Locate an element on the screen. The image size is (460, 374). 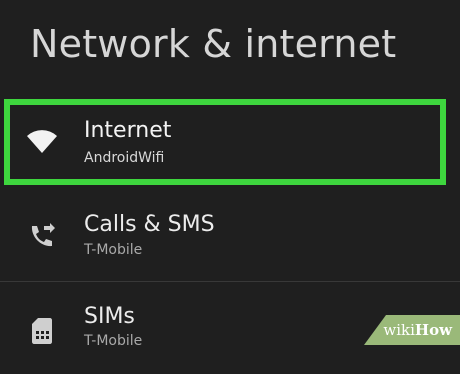
sim-card-icon is located at coordinates (42, 331).